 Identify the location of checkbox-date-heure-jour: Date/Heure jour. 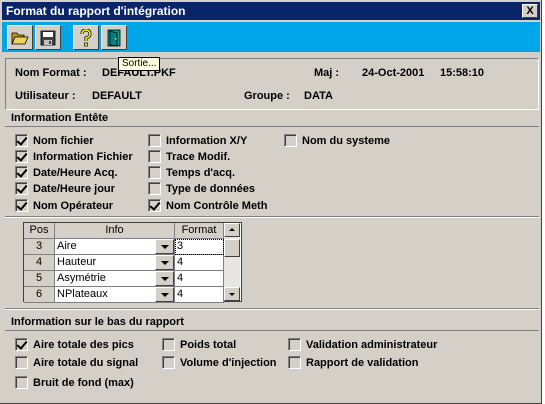
(65, 188).